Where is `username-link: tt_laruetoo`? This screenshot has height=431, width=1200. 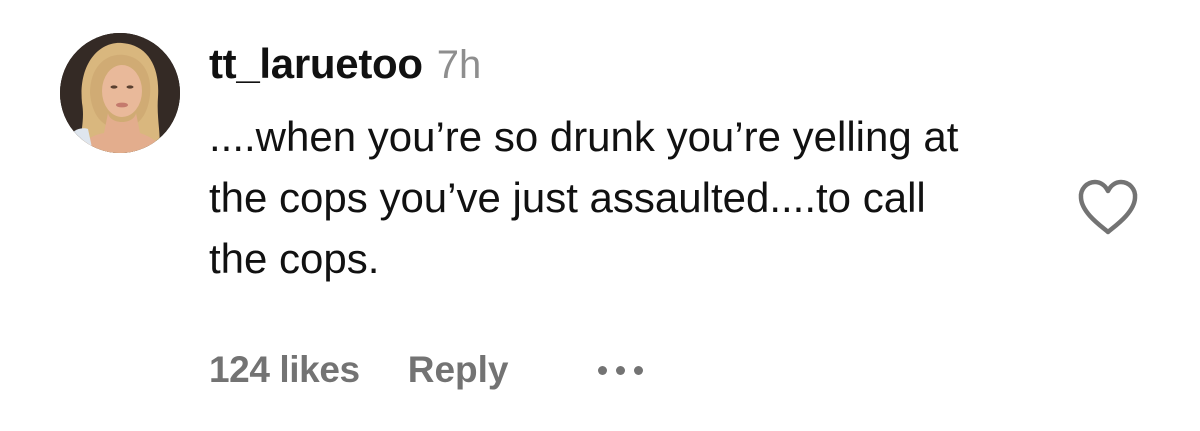
username-link: tt_laruetoo is located at coordinates (316, 64).